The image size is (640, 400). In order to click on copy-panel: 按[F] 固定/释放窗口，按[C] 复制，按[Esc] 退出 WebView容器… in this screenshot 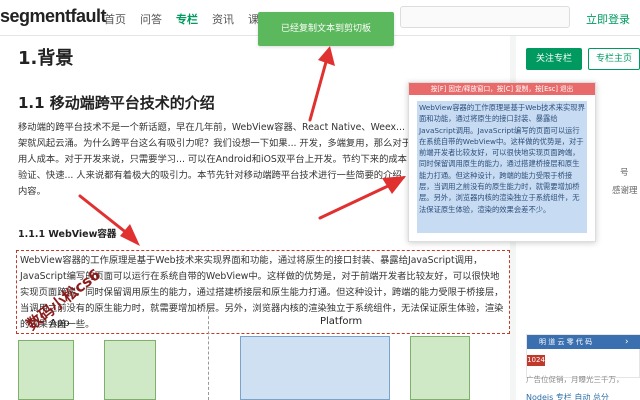, I will do `click(502, 162)`.